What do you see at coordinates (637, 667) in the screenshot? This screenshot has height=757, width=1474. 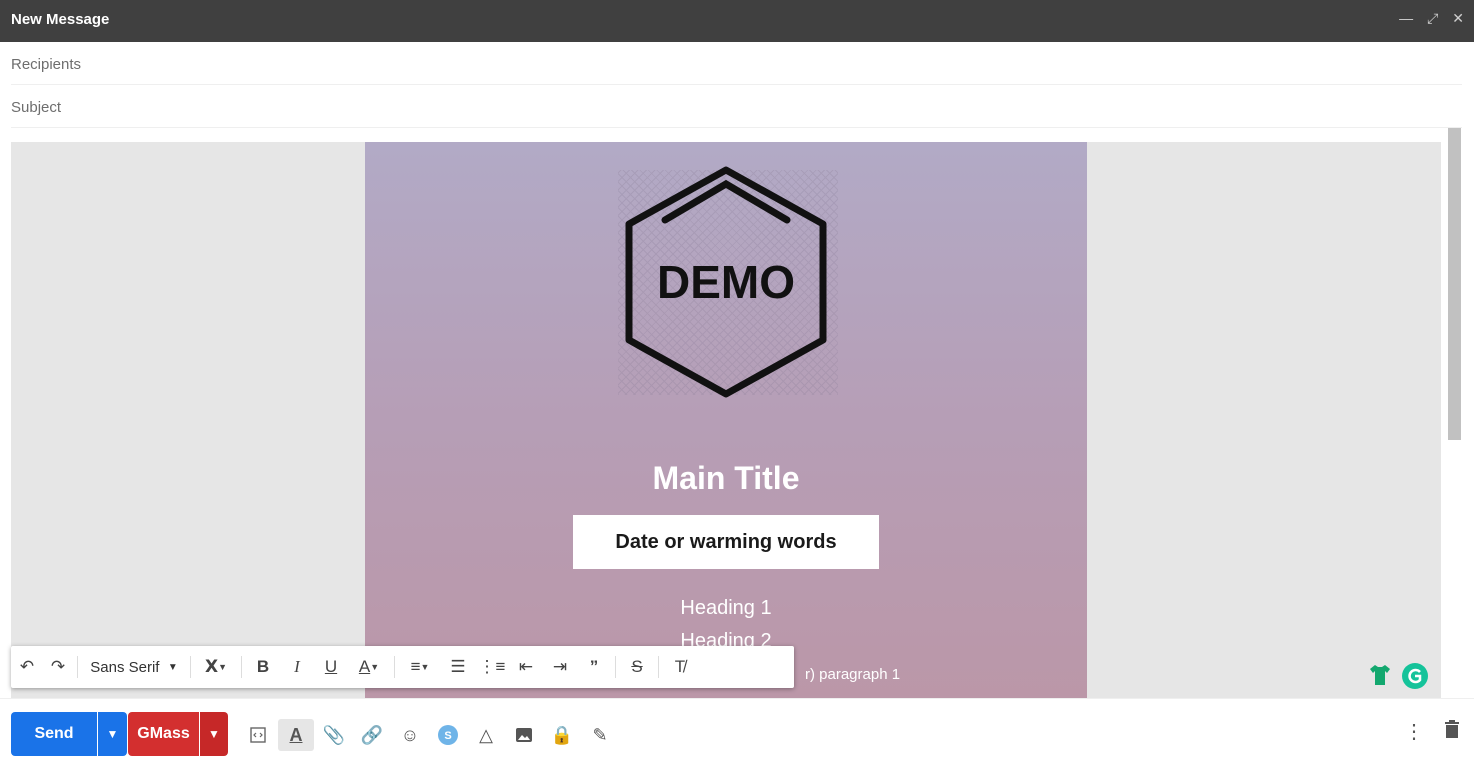 I see `strikethrough-icon: S` at bounding box center [637, 667].